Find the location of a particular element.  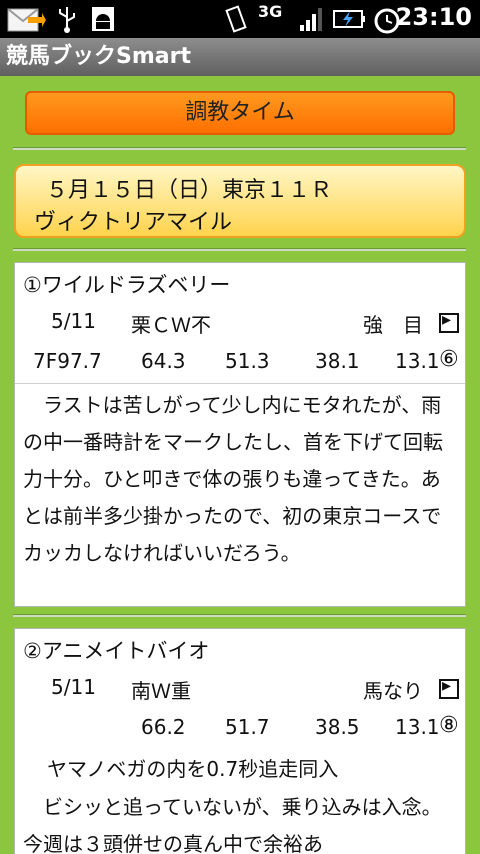

time-3f: 38.1 is located at coordinates (337, 361).